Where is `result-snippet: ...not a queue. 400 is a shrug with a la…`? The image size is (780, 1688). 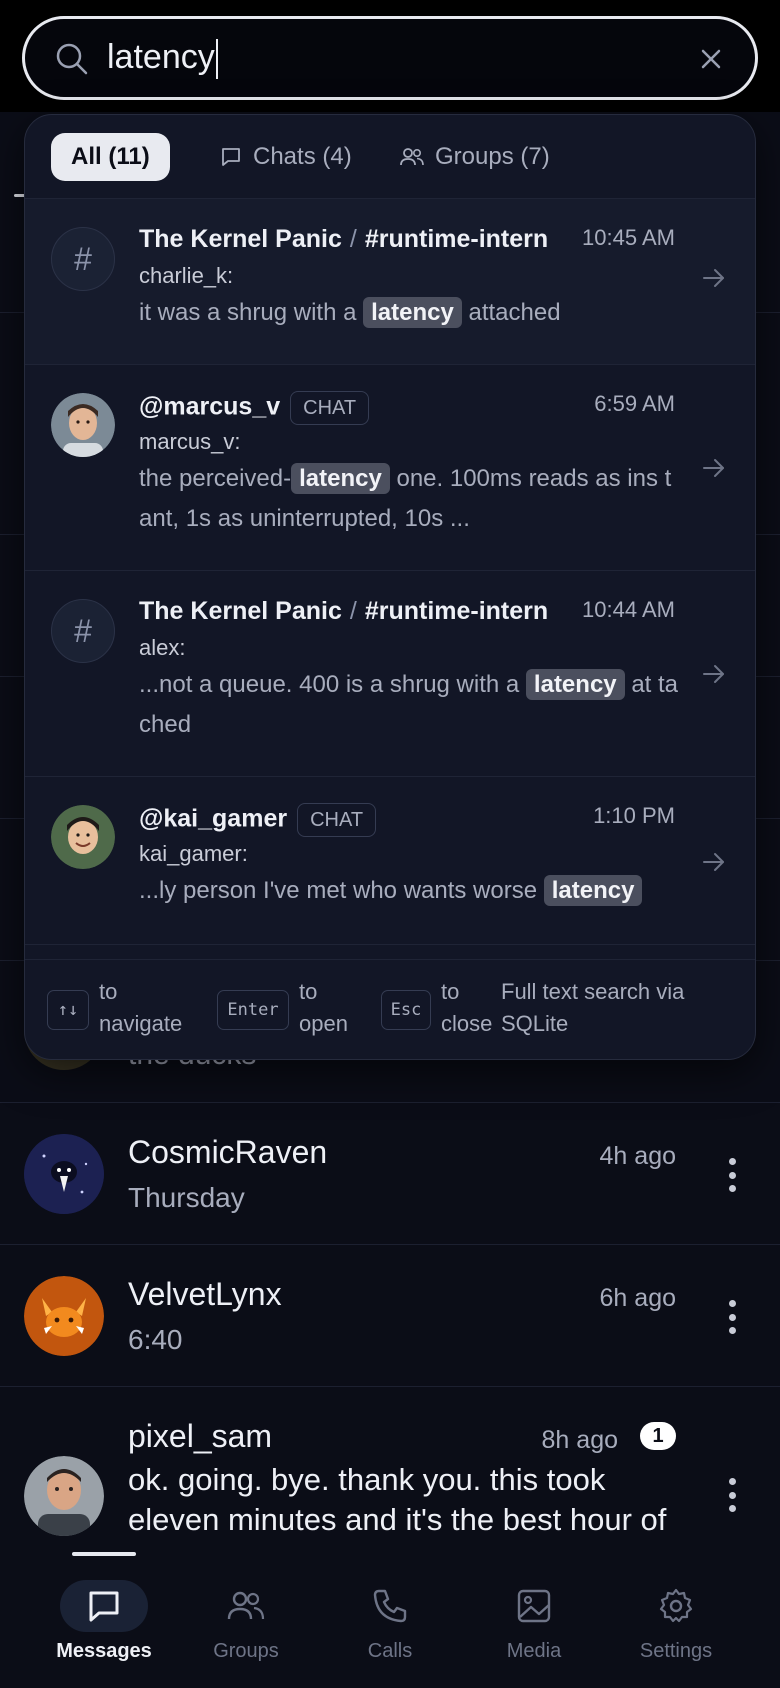 result-snippet: ...not a queue. 400 is a shrug with a la… is located at coordinates (409, 705).